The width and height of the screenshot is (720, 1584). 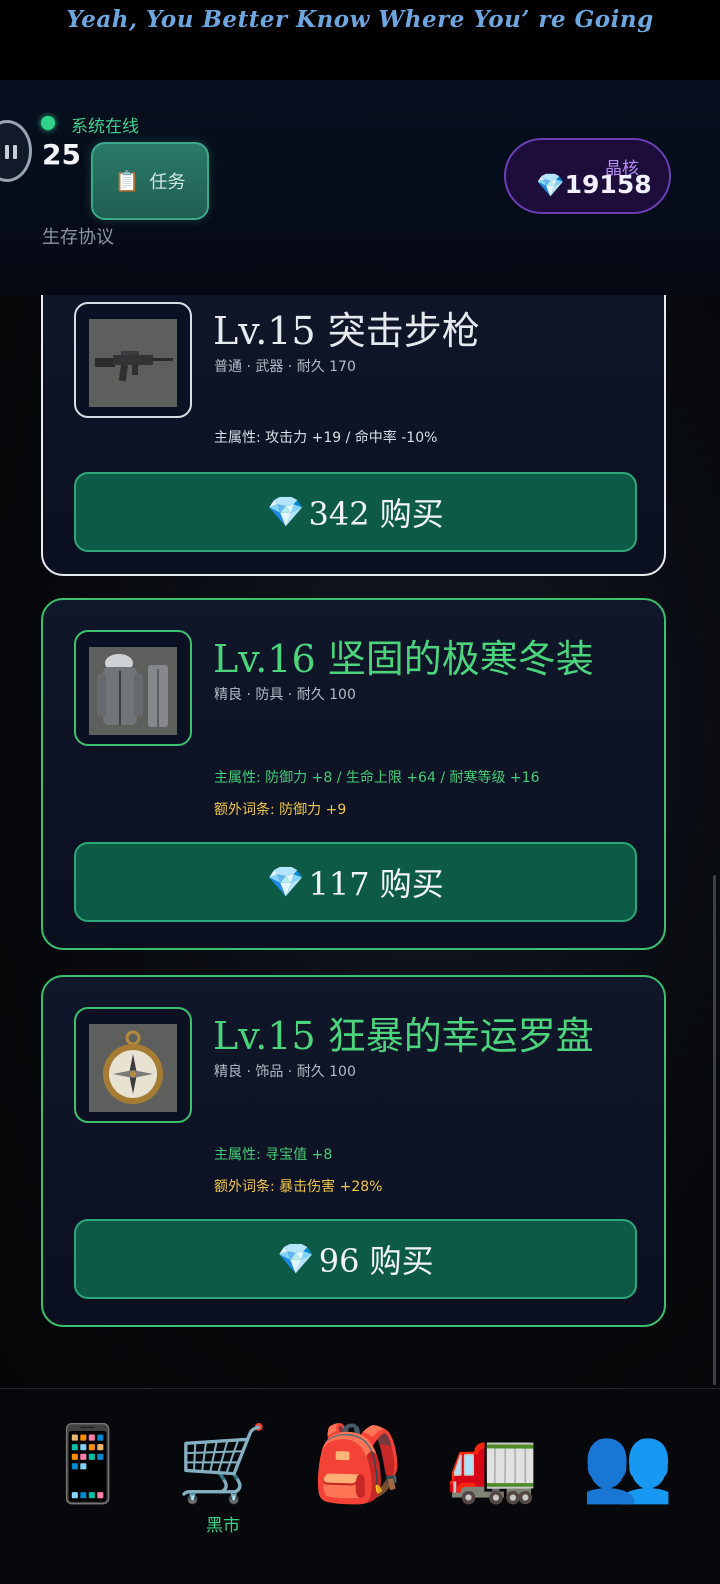 I want to click on task-button: 📋 任务, so click(x=150, y=181).